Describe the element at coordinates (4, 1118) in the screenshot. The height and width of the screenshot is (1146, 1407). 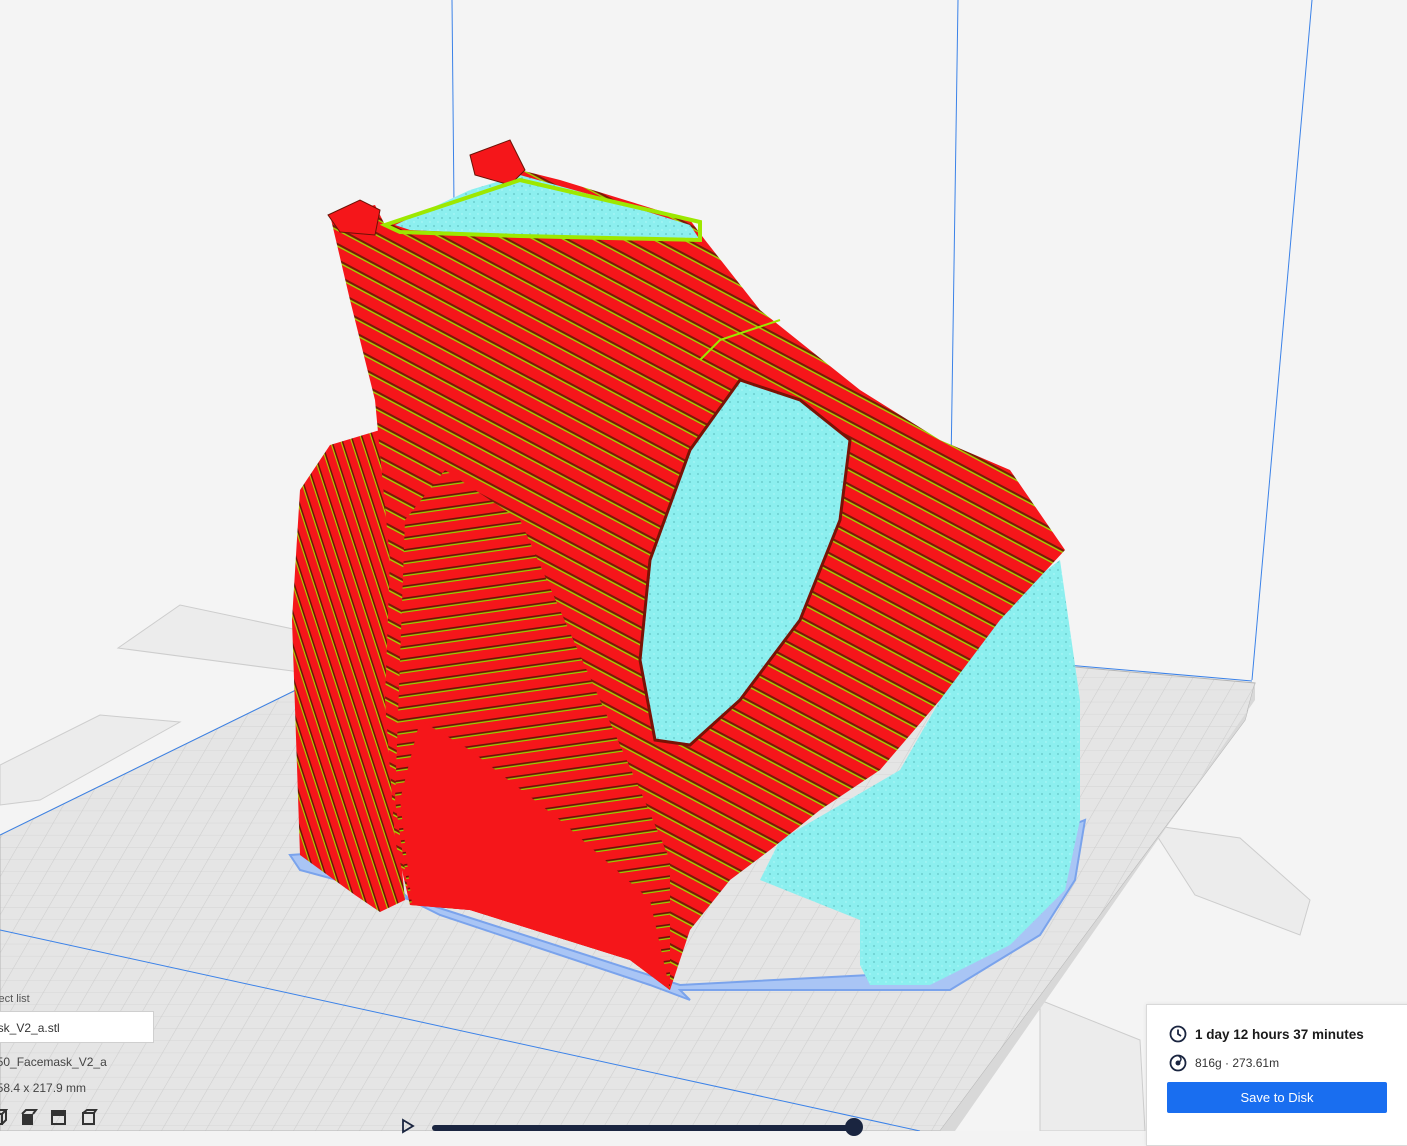
I see `view-3d-icon` at that location.